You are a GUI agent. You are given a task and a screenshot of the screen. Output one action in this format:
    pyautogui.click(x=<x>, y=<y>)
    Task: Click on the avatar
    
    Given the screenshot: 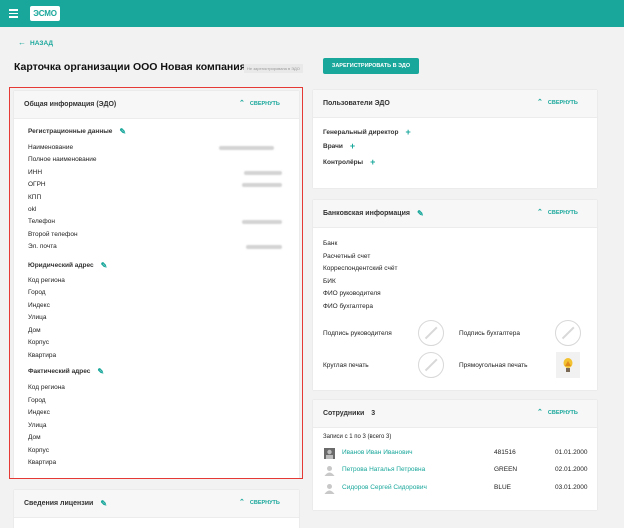 What is the action you would take?
    pyautogui.click(x=329, y=453)
    